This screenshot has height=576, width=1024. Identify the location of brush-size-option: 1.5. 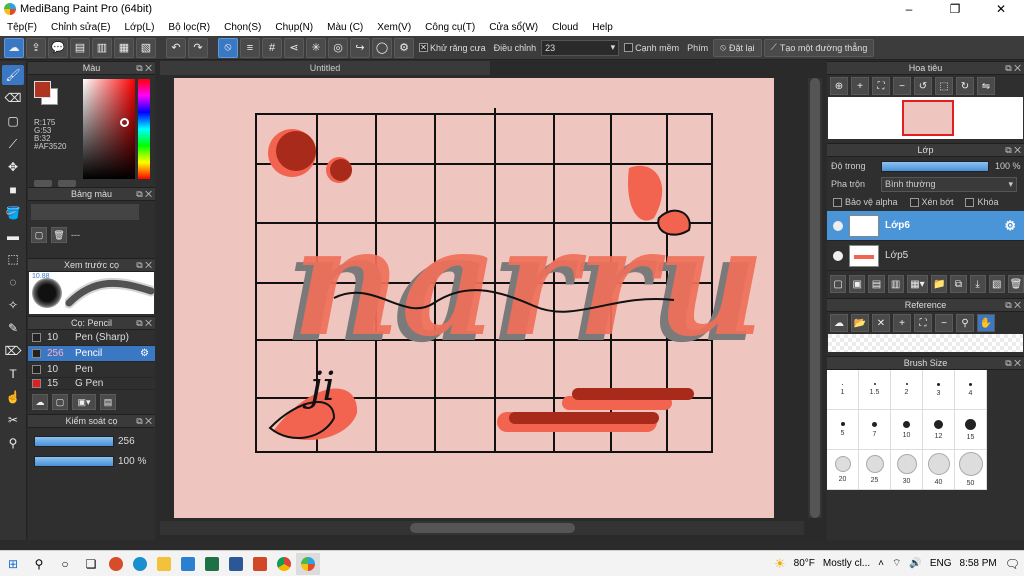
(875, 390).